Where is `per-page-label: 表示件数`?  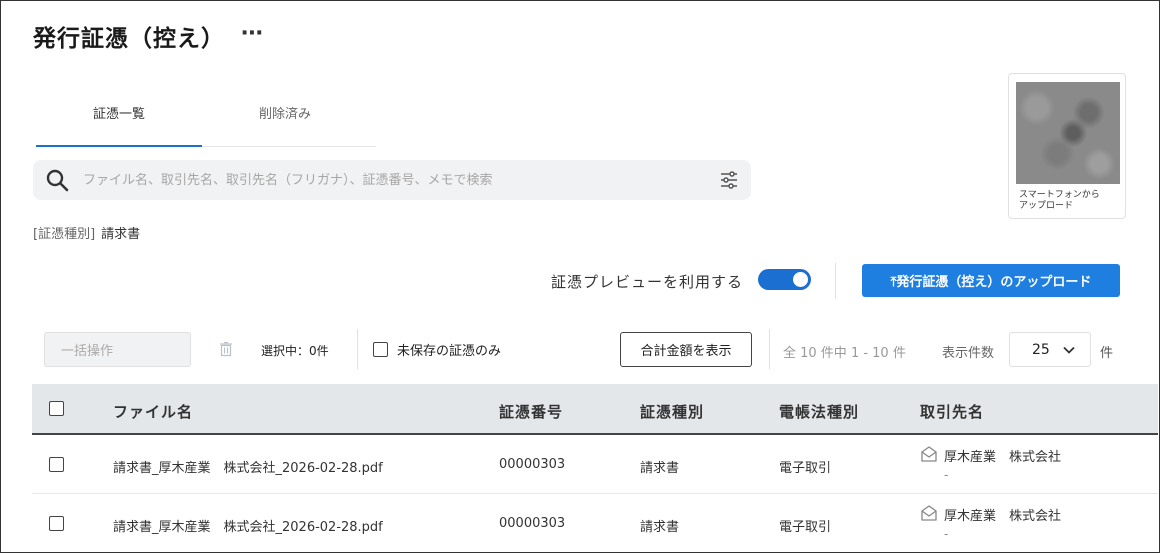
per-page-label: 表示件数 is located at coordinates (968, 353).